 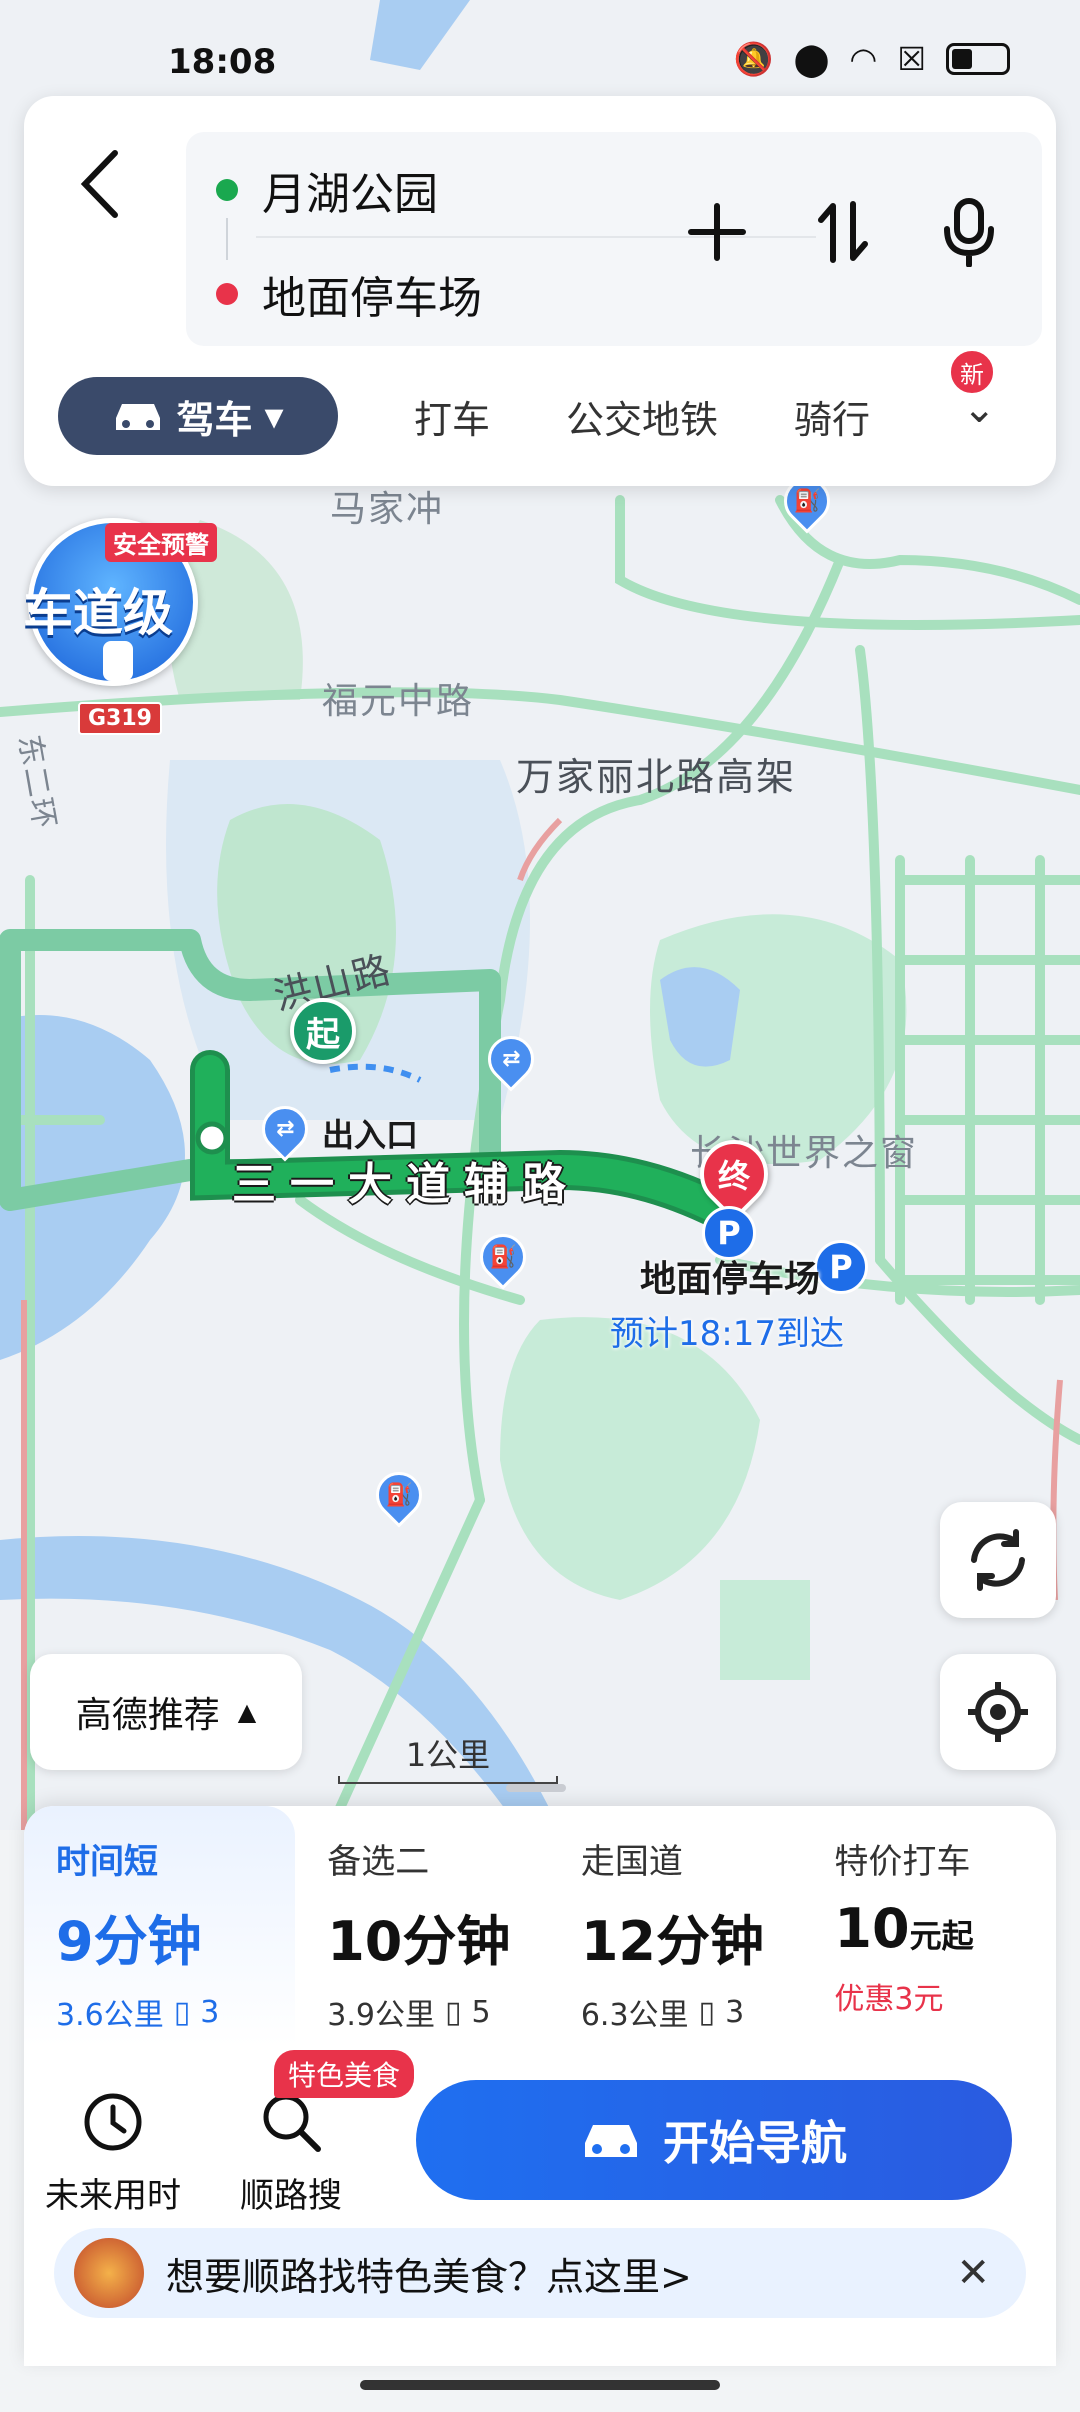 I want to click on route-option-taxi-deal: 特价打车 10元起 优惠3元, so click(x=929, y=1926).